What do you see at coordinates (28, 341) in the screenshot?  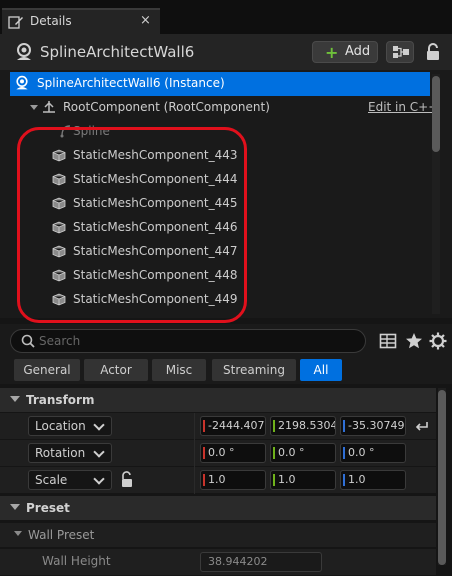 I see `search-icon` at bounding box center [28, 341].